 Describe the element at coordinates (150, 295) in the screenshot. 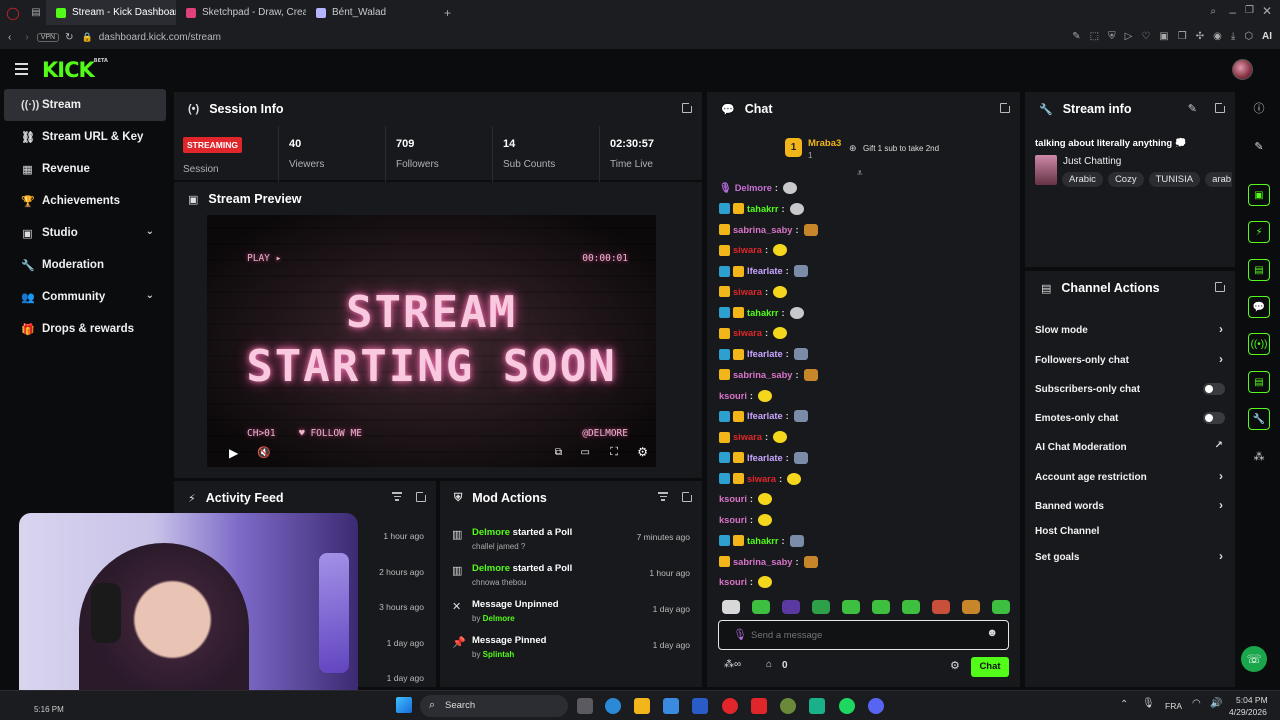

I see `chevron-down-icon: ⌄` at that location.